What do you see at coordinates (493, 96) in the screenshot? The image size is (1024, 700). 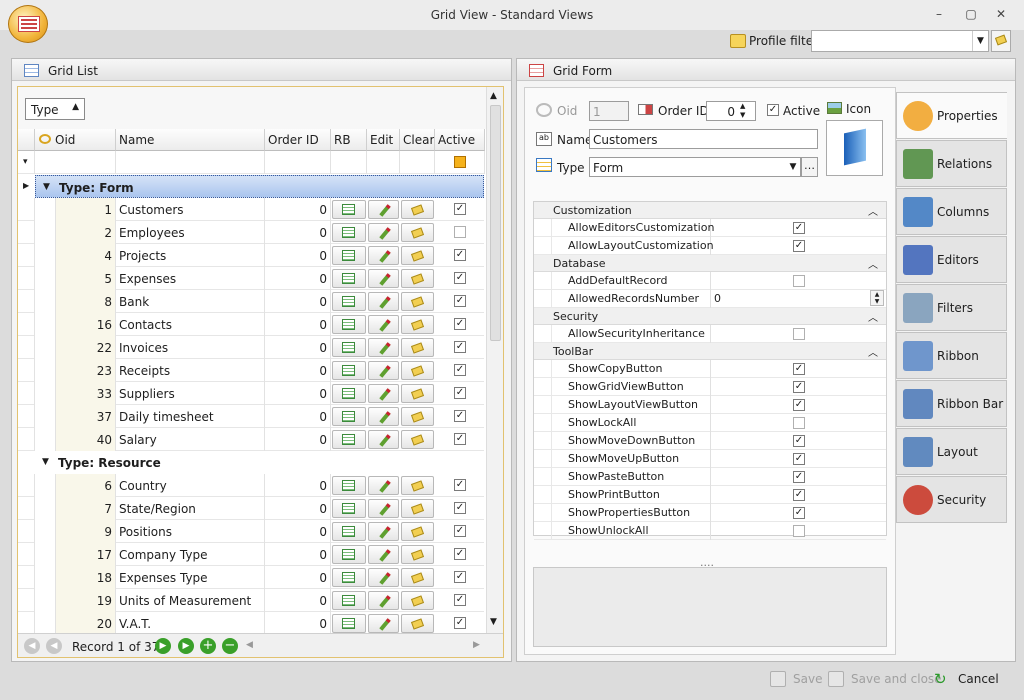 I see `scroll-up-icon: ▲` at bounding box center [493, 96].